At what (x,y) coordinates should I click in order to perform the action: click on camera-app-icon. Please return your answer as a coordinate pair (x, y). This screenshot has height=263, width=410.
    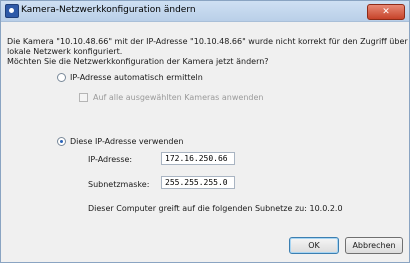
    Looking at the image, I should click on (12, 11).